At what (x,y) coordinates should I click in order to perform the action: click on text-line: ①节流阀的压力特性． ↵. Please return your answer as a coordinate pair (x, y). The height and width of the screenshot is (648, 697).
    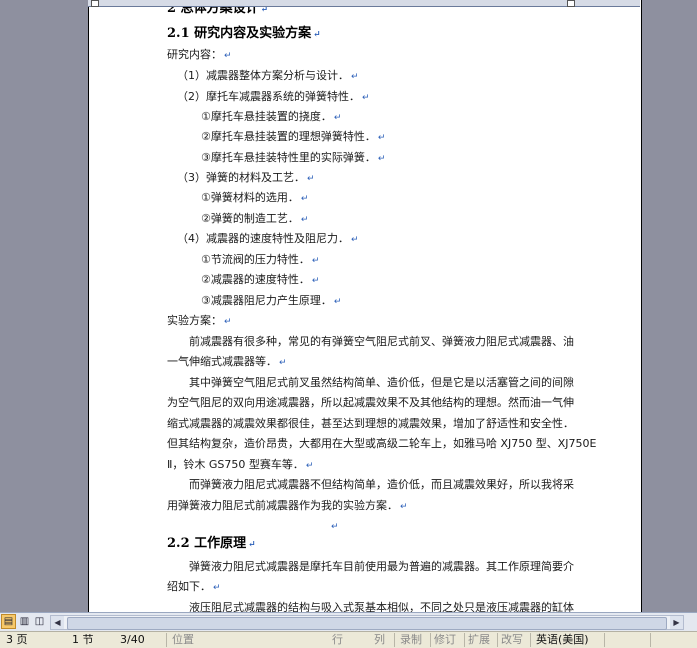
    Looking at the image, I should click on (260, 260).